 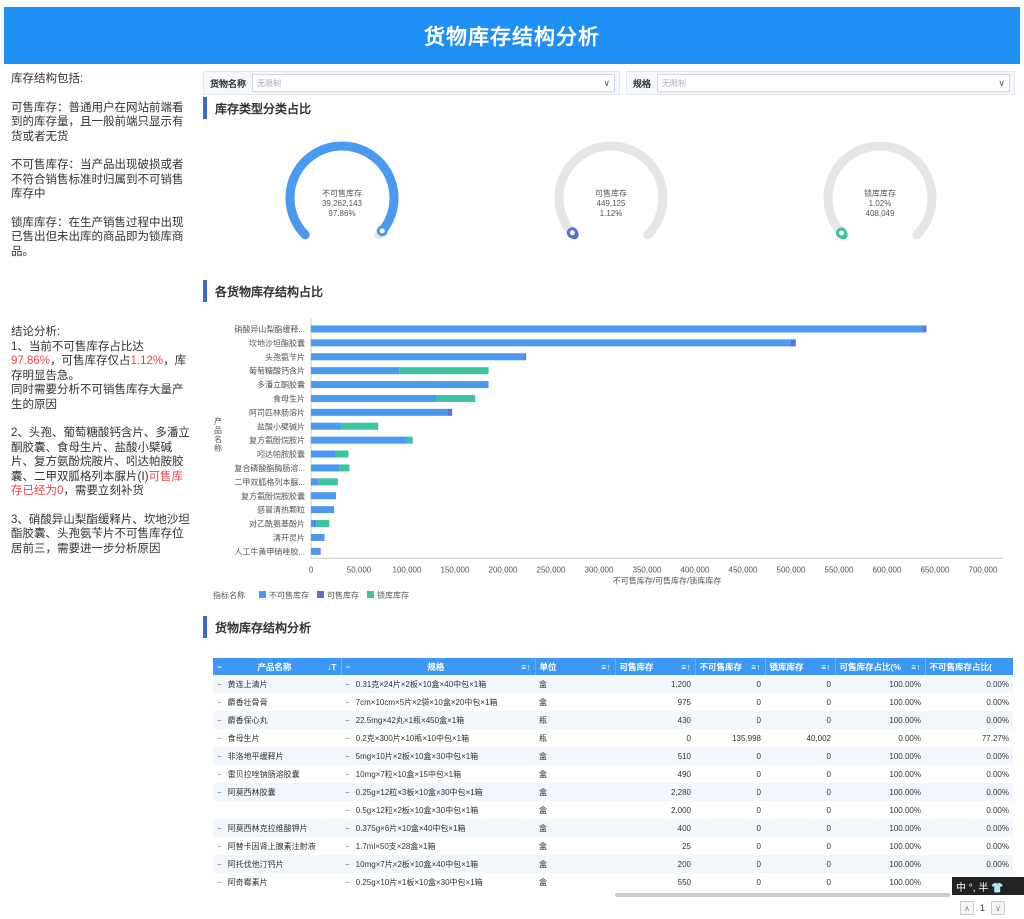 What do you see at coordinates (543, 882) in the screenshot?
I see `cell-text: 盒` at bounding box center [543, 882].